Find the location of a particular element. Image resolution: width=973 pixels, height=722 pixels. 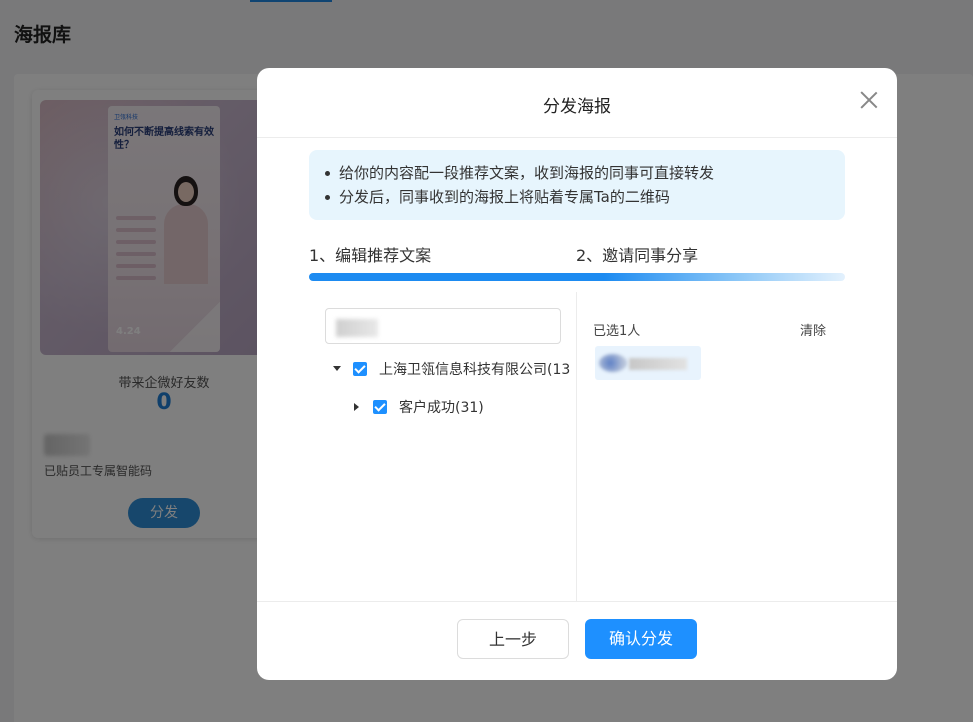

avatar is located at coordinates (613, 363).